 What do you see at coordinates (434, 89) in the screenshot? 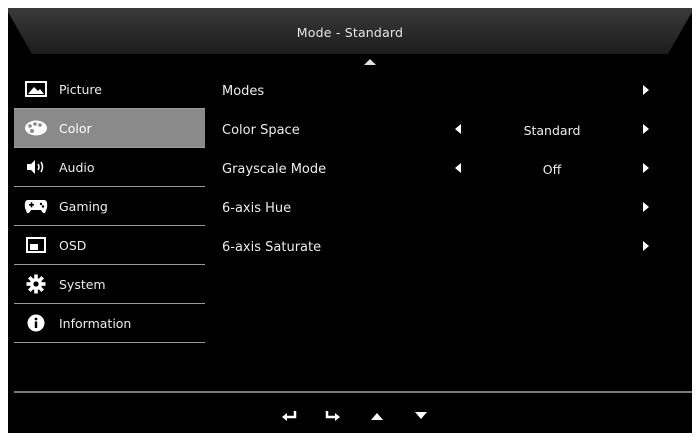
I see `setting-row-modes: Modes` at bounding box center [434, 89].